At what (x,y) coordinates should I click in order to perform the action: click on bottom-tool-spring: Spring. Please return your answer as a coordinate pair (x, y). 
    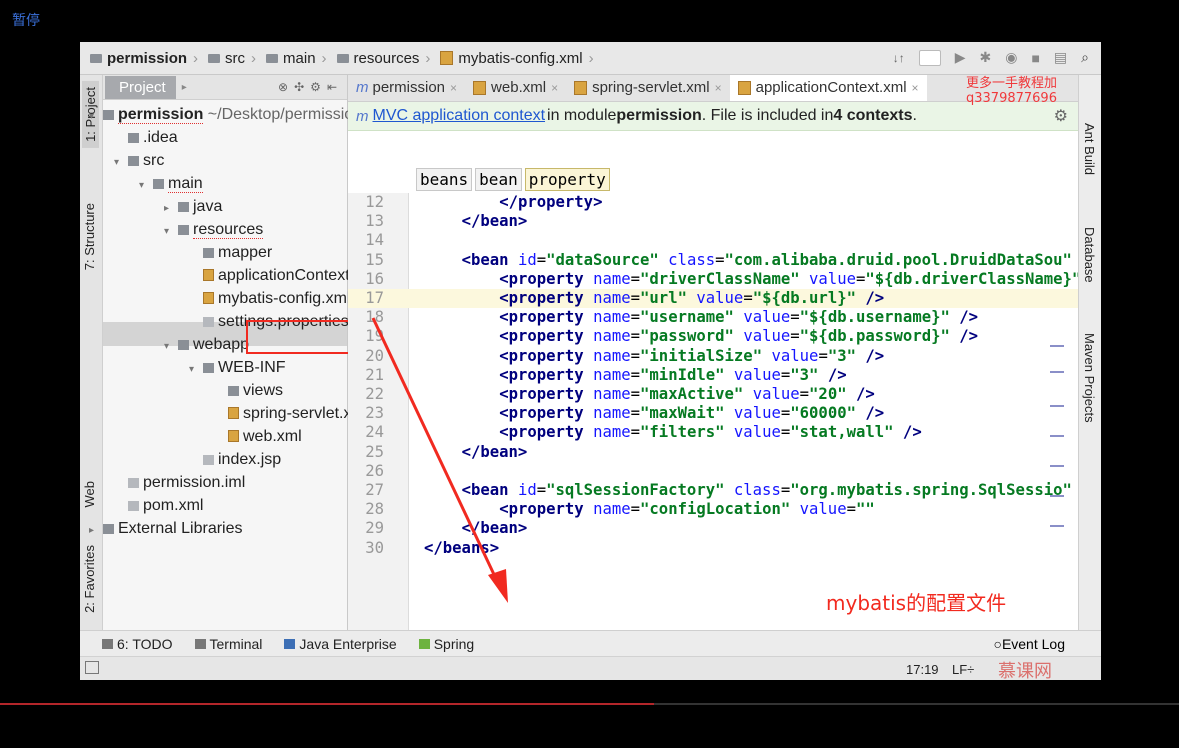
    Looking at the image, I should click on (446, 644).